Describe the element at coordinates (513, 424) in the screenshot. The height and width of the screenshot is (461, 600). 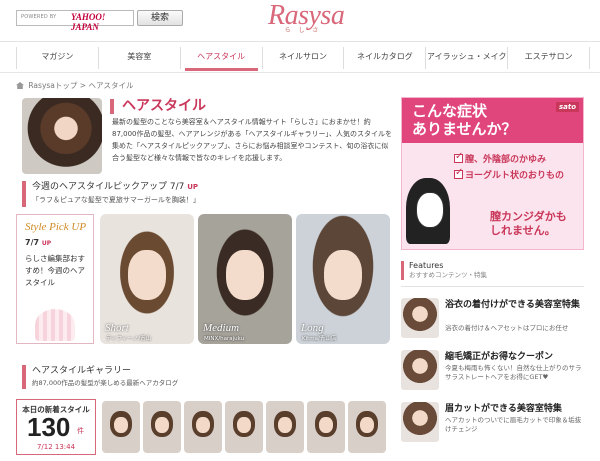
I see `feature-description: ヘアカットのついでに眉毛カットで印象＆垢抜けチェンジ` at that location.